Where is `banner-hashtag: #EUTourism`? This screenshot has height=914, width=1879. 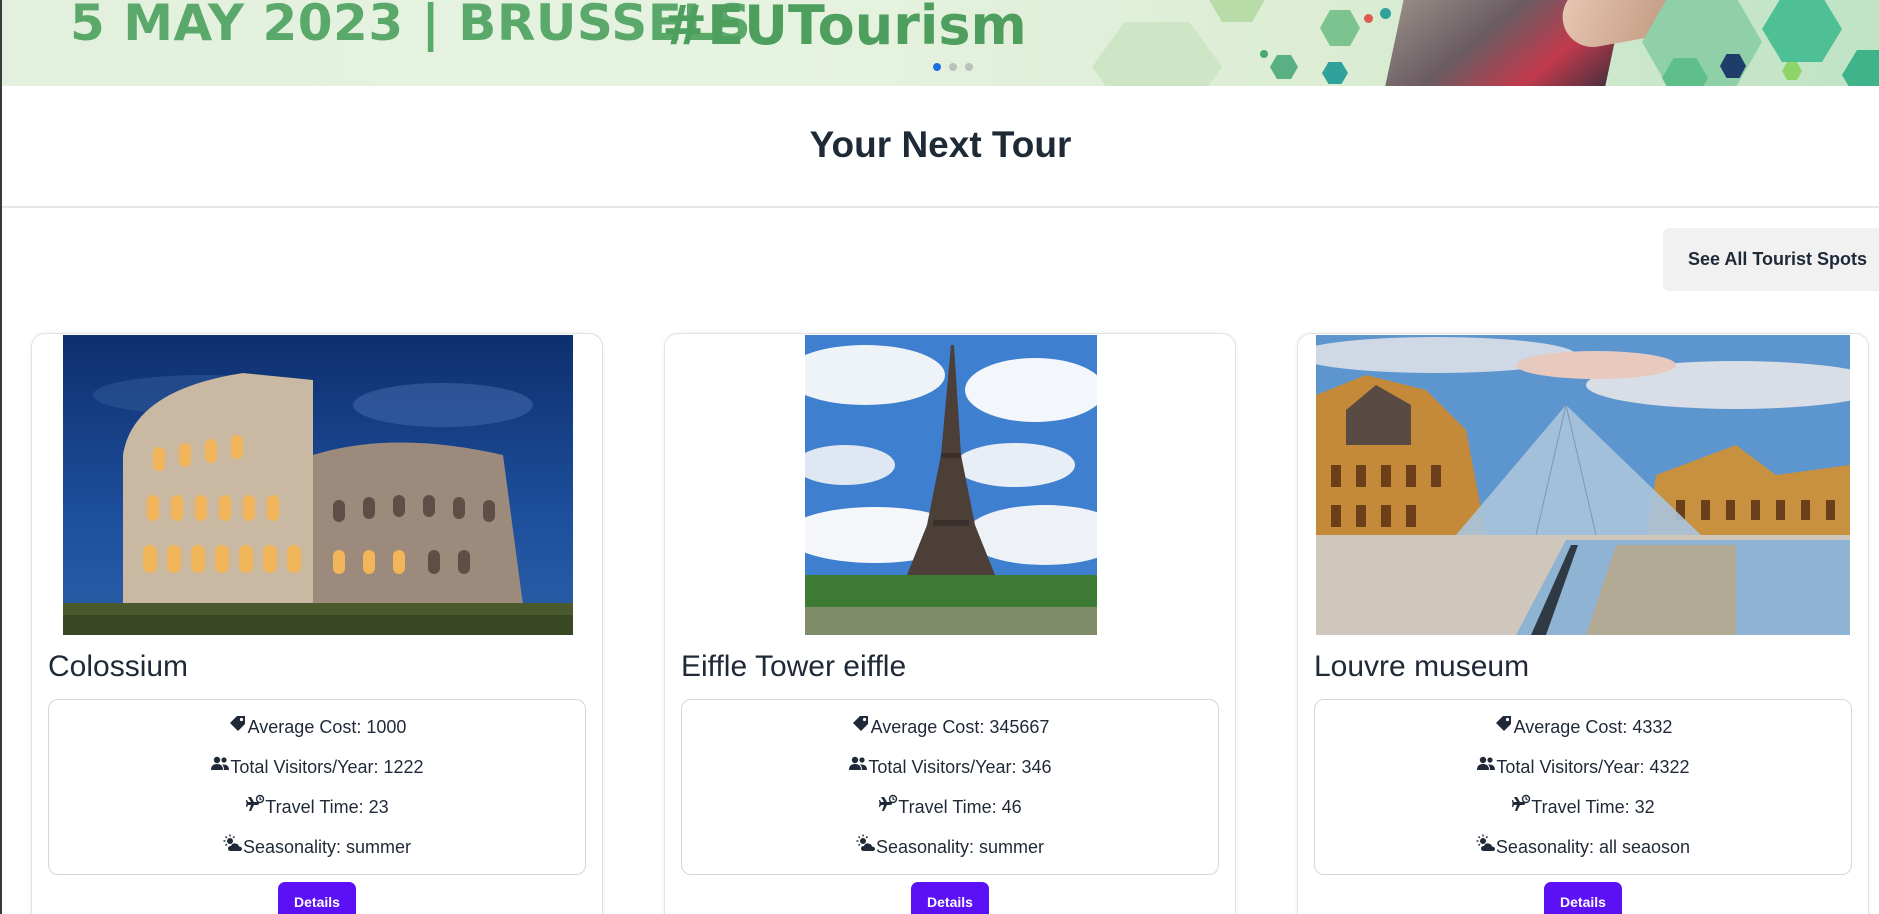
banner-hashtag: #EUTourism is located at coordinates (844, 28).